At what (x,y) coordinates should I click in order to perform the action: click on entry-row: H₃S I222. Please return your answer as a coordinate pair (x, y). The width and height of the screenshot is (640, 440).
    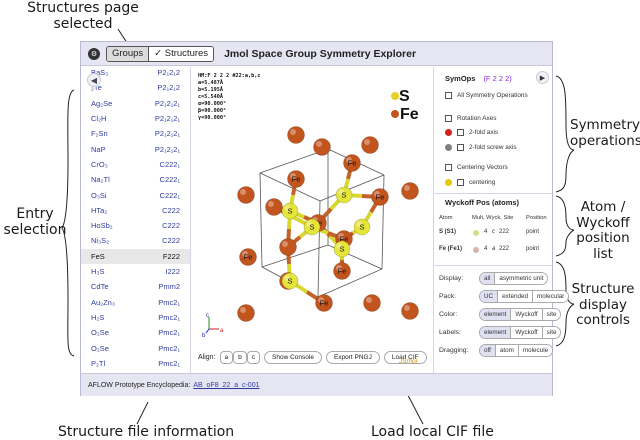
    Looking at the image, I should click on (135, 271).